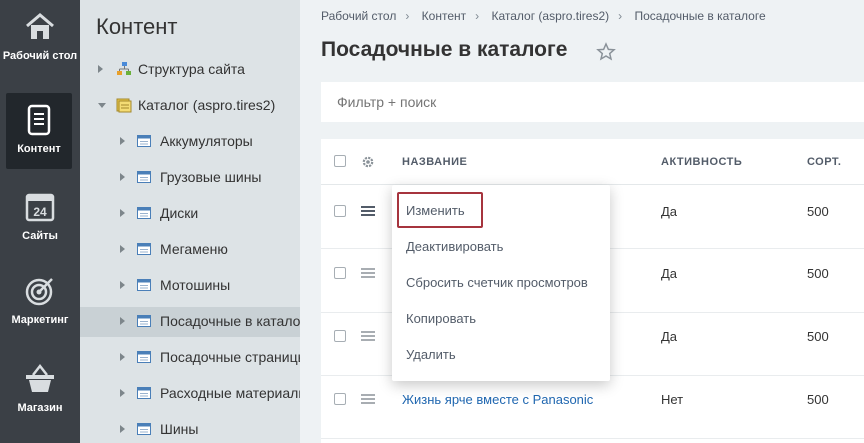  Describe the element at coordinates (441, 318) in the screenshot. I see `menu-item-copy: Копировать` at that location.